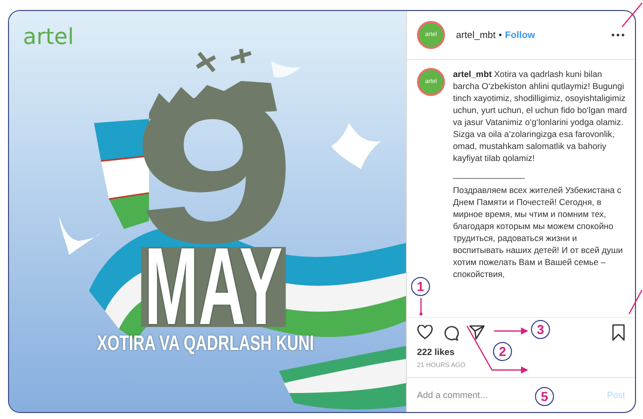 This screenshot has height=419, width=643. What do you see at coordinates (213, 287) in the screenshot?
I see `poster-month-text: MAY` at bounding box center [213, 287].